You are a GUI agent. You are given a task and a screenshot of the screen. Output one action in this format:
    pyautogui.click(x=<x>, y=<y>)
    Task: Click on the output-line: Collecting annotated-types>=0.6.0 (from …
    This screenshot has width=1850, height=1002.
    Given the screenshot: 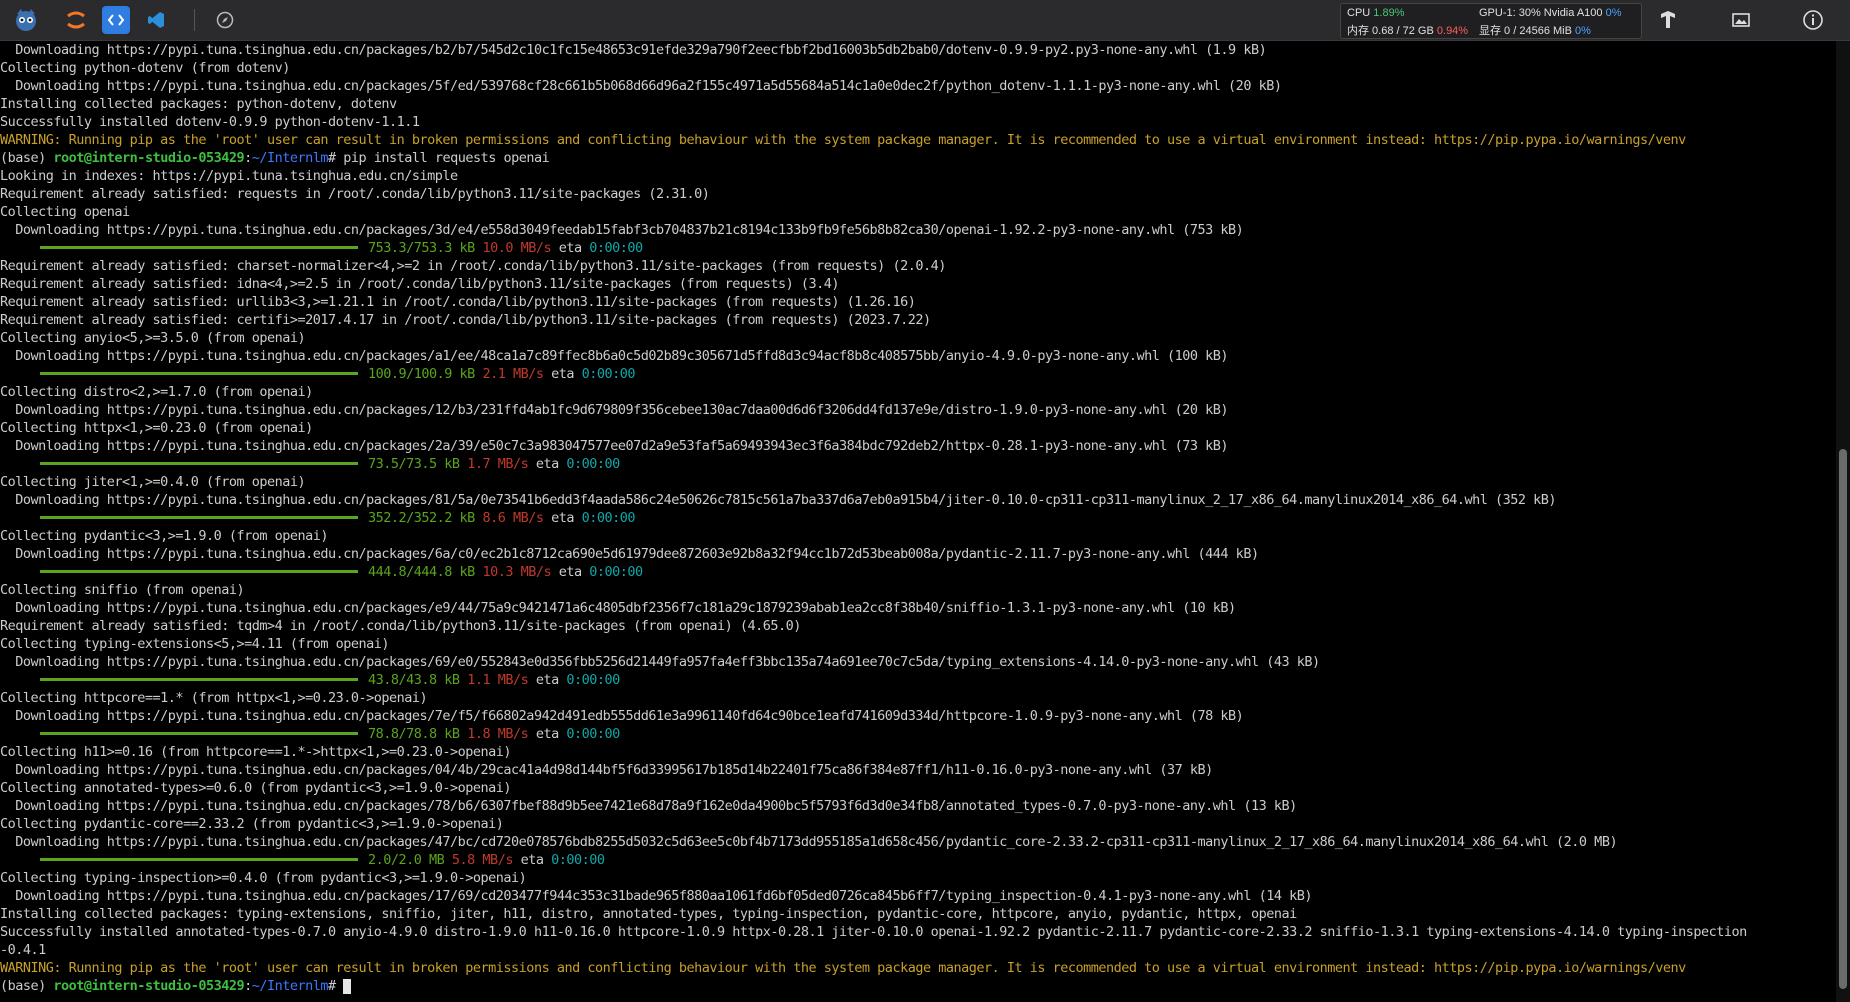 What is the action you would take?
    pyautogui.click(x=256, y=788)
    